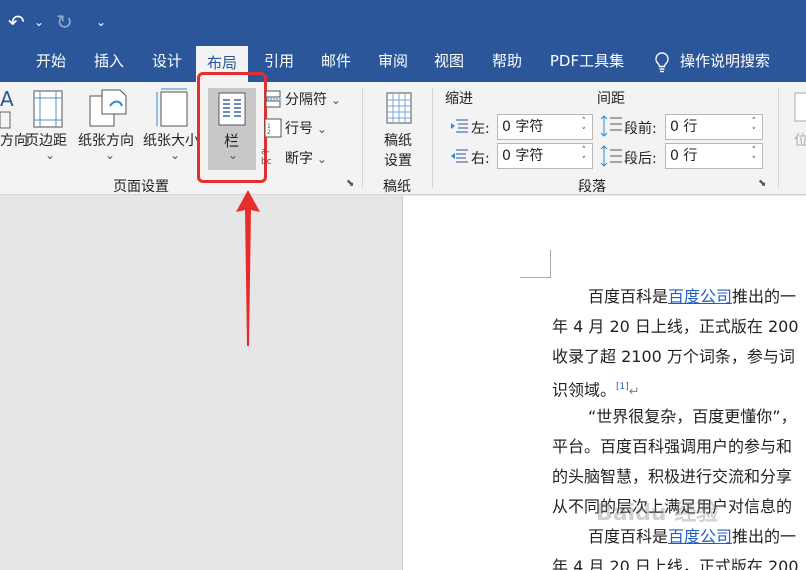 The image size is (806, 570). What do you see at coordinates (800, 107) in the screenshot?
I see `position-icon` at bounding box center [800, 107].